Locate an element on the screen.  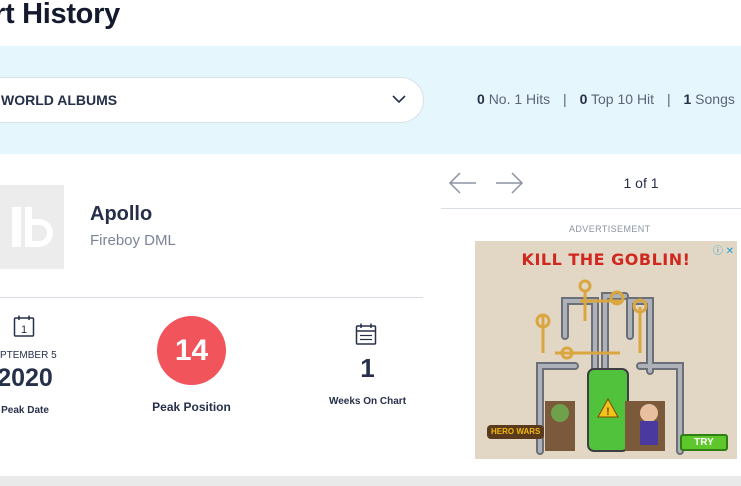
weeks-on-chart-label: Weeks On Chart is located at coordinates (367, 401).